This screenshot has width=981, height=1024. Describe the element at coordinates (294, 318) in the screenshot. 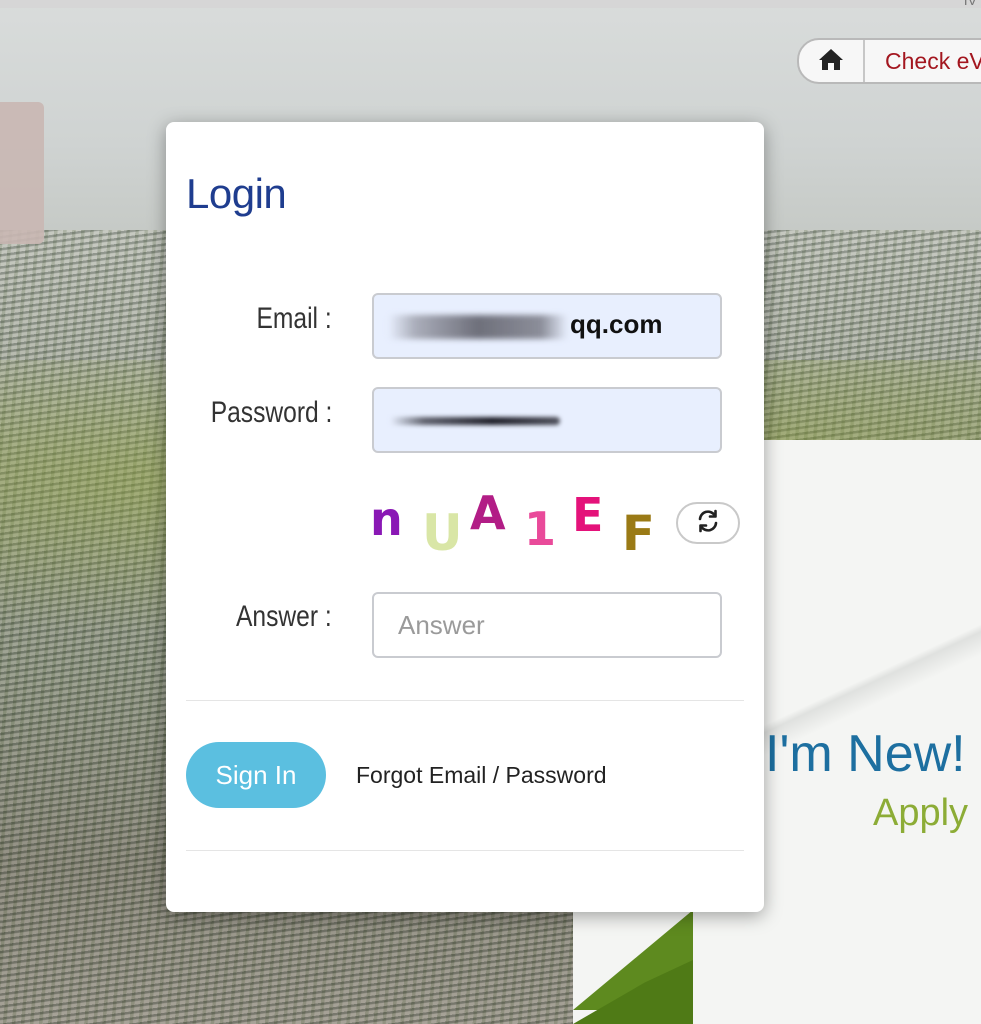

I see `email-label: Email :` at that location.